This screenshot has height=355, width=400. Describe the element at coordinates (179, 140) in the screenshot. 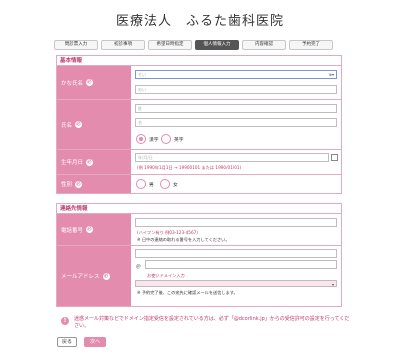

I see `name-type-english-label: 英字` at that location.